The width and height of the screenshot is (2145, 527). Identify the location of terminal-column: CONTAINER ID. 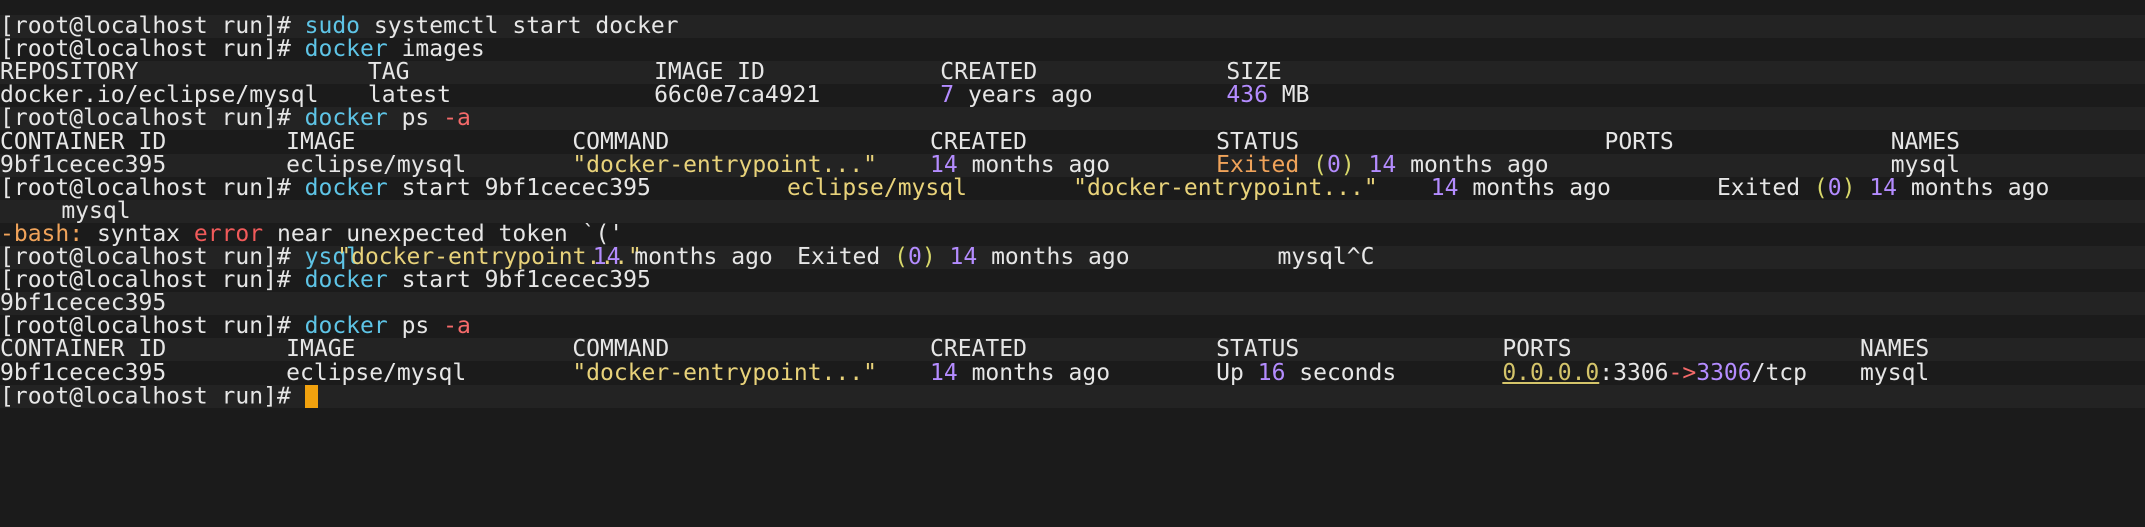
(83, 142).